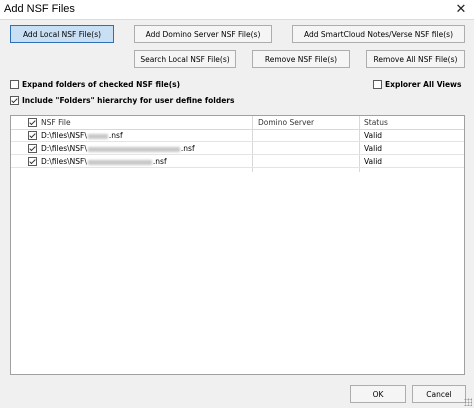 The image size is (474, 408). What do you see at coordinates (203, 34) in the screenshot?
I see `add-domino-nsf-button: Add Domino Server NSF File(s)` at bounding box center [203, 34].